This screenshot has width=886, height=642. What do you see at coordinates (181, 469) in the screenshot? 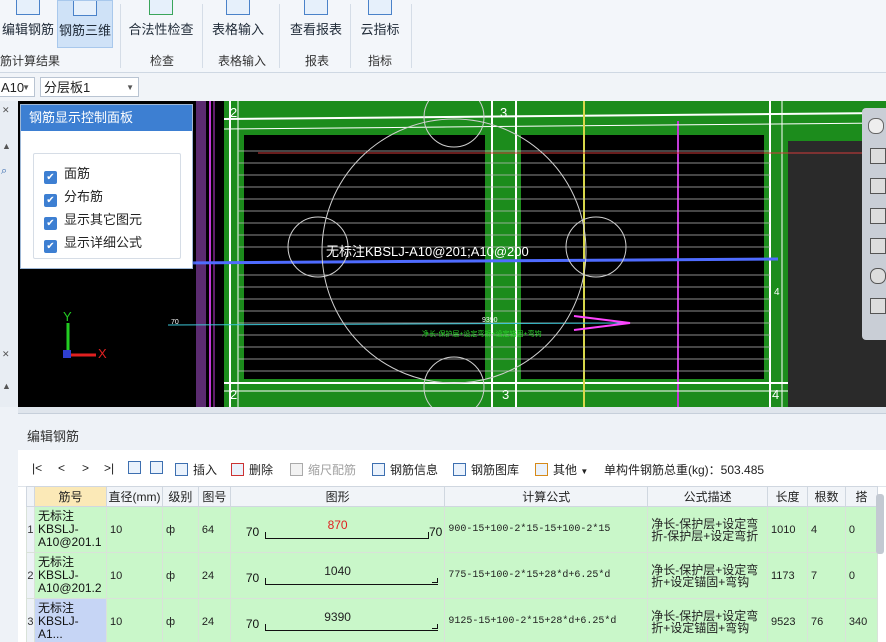
I see `insert-icon` at bounding box center [181, 469].